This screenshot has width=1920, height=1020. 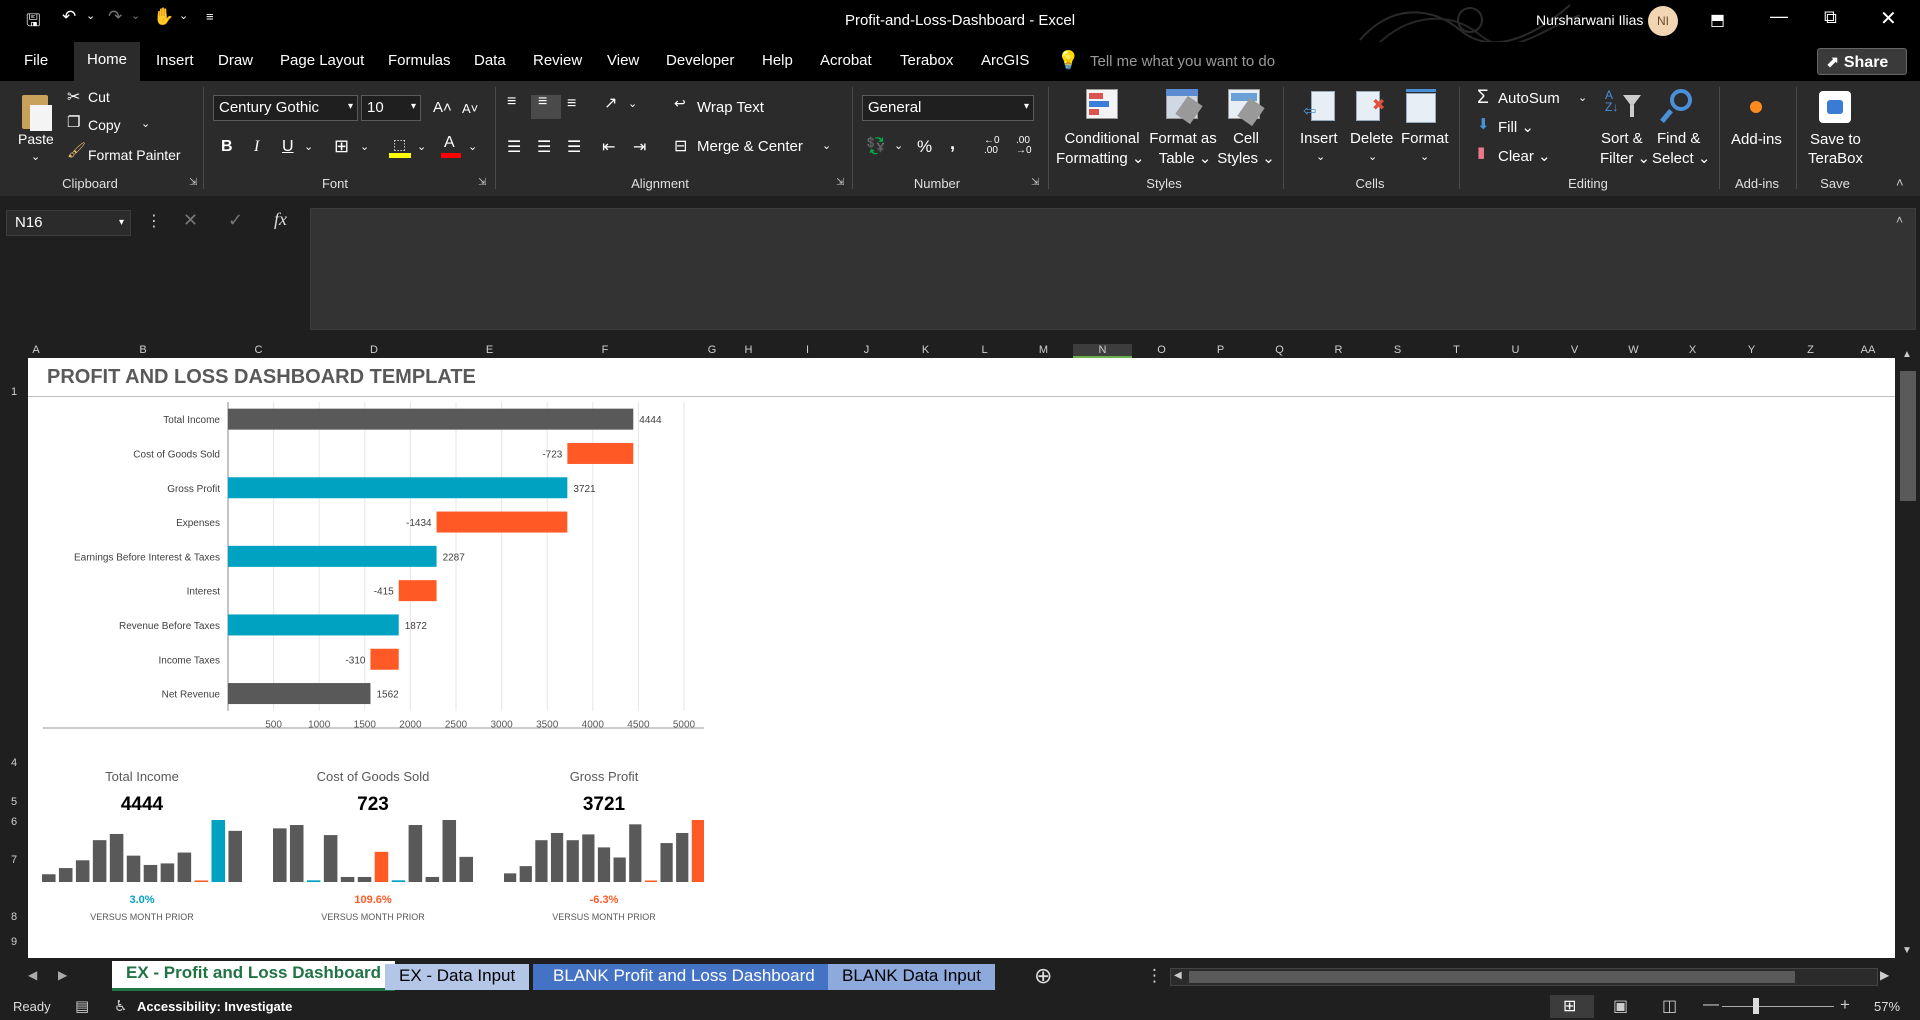 I want to click on italic-button: I, so click(x=256, y=147).